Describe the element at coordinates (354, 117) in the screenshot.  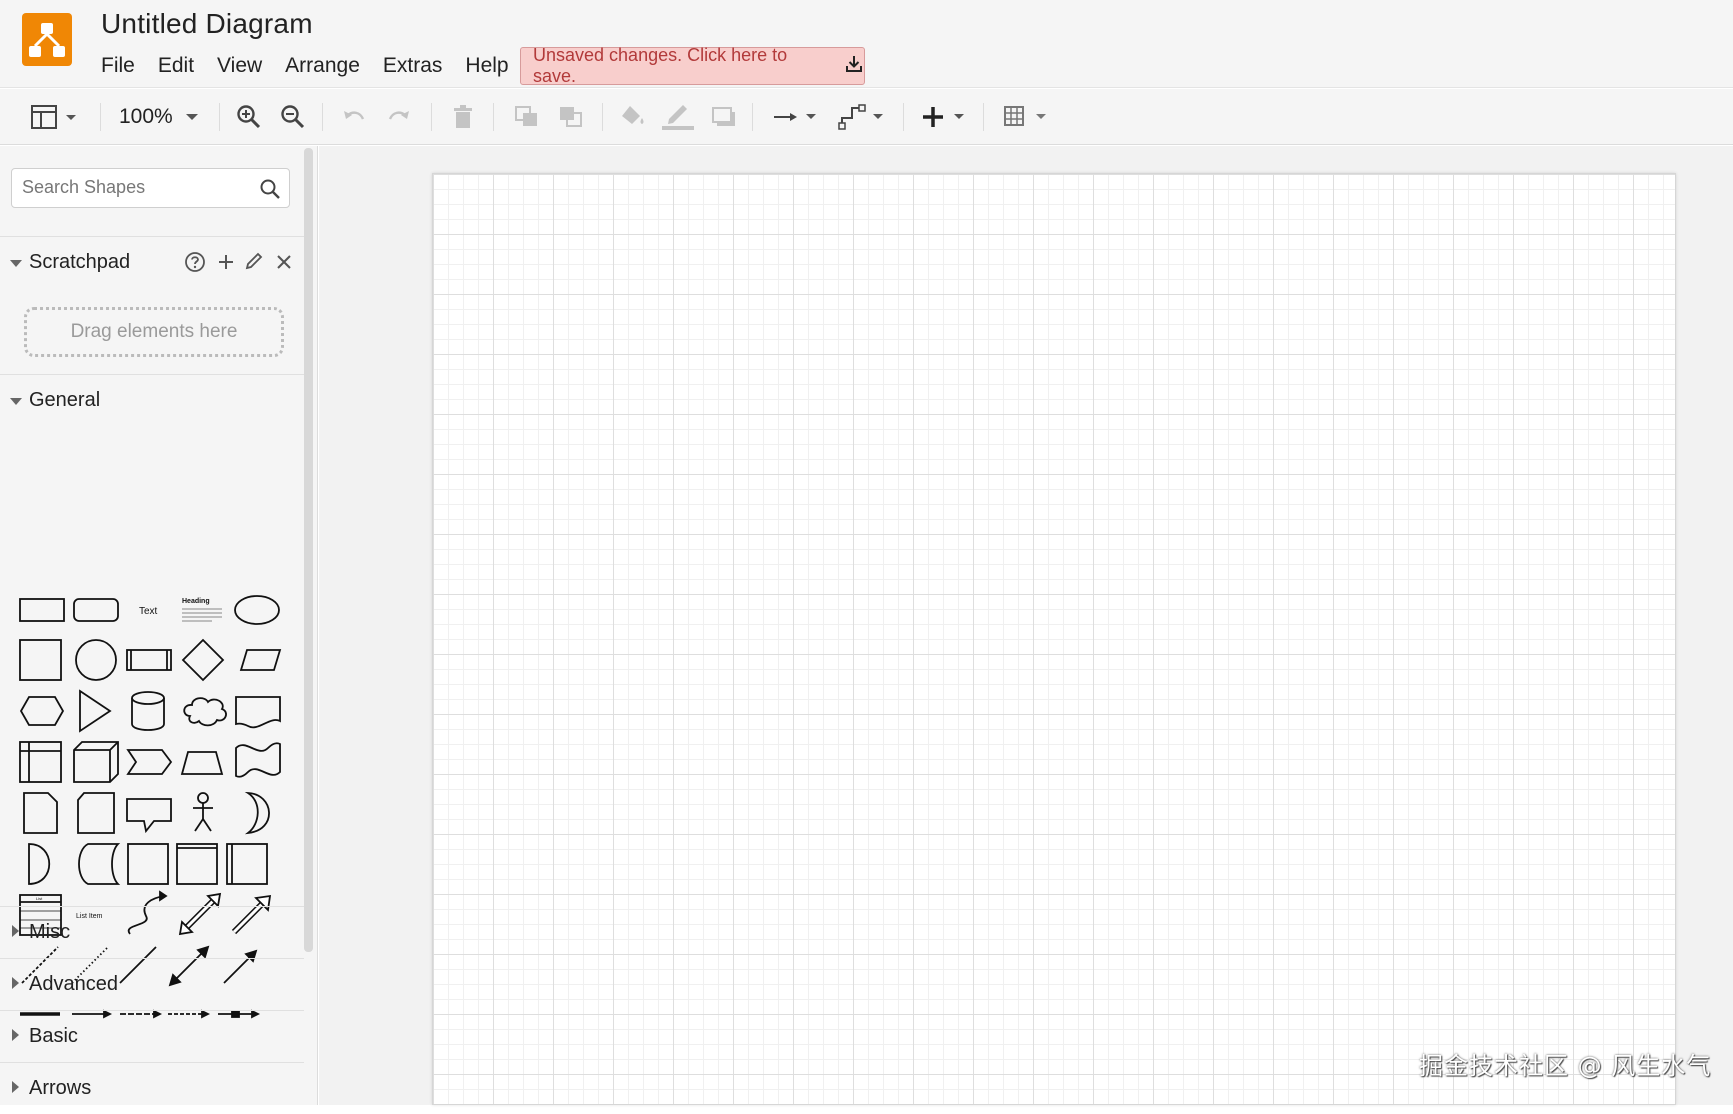
I see `undo-button` at that location.